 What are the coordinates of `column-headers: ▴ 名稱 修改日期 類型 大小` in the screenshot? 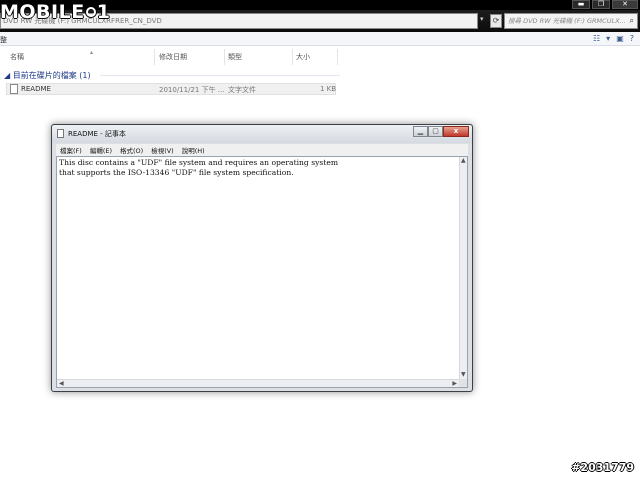 It's located at (320, 57).